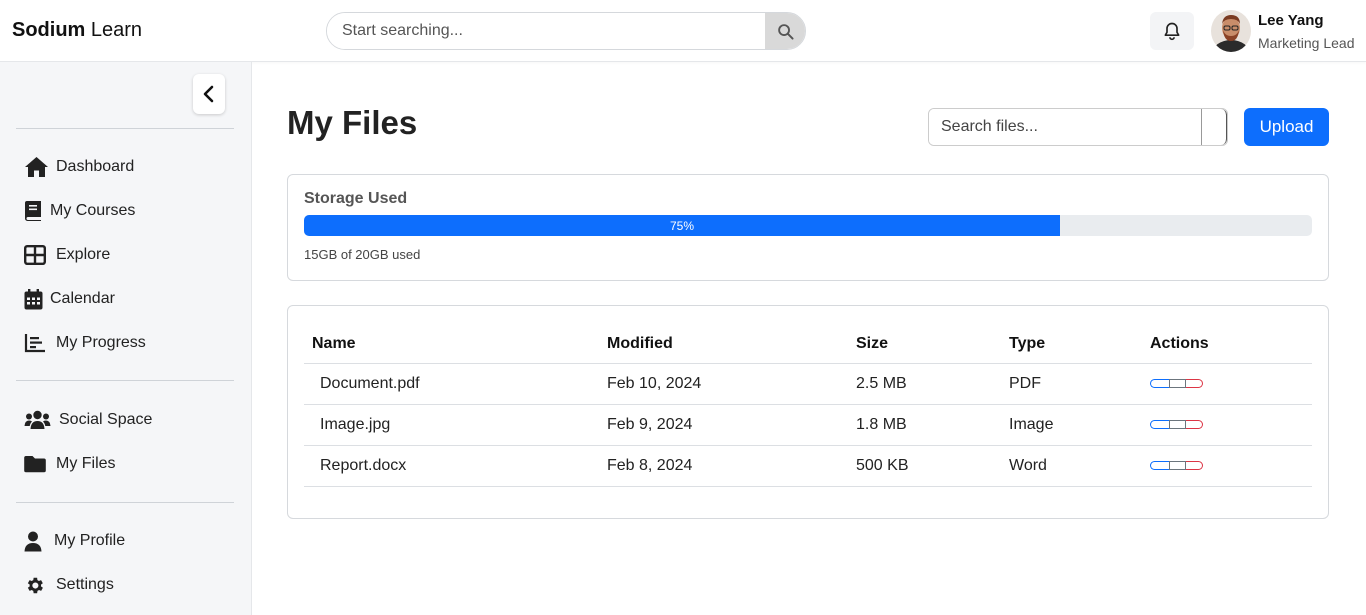  I want to click on table-row: Report.docx Feb 8, 2024 500 KB Word, so click(808, 466).